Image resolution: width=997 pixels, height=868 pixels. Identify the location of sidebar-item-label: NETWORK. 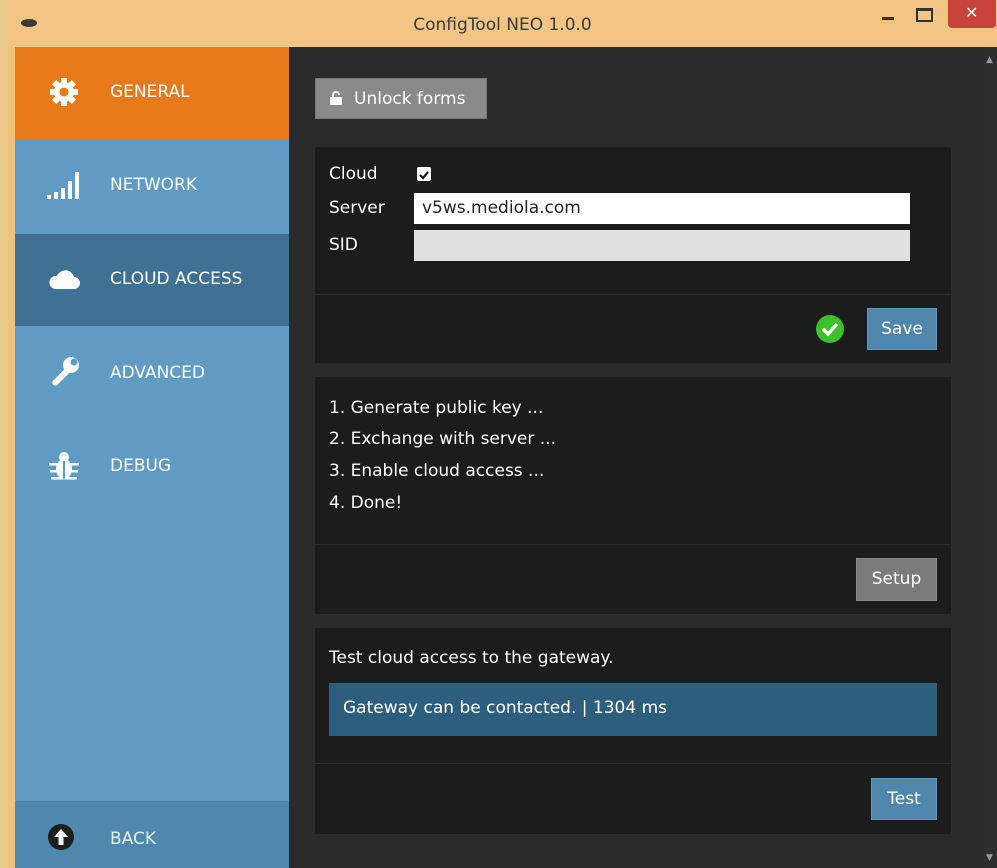
(153, 185).